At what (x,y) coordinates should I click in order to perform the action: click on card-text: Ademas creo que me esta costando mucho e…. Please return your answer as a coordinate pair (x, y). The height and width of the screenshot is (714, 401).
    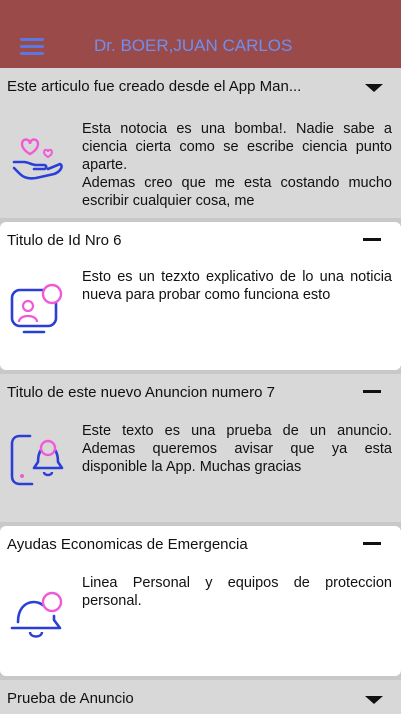
    Looking at the image, I should click on (237, 192).